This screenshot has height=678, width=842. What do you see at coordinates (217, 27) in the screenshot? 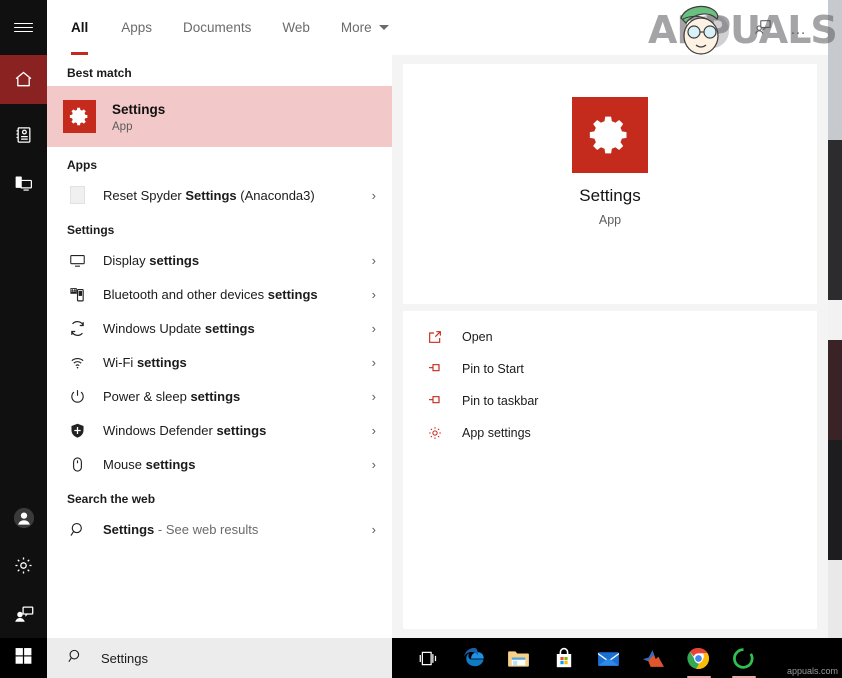
I see `tab-documents: Documents` at bounding box center [217, 27].